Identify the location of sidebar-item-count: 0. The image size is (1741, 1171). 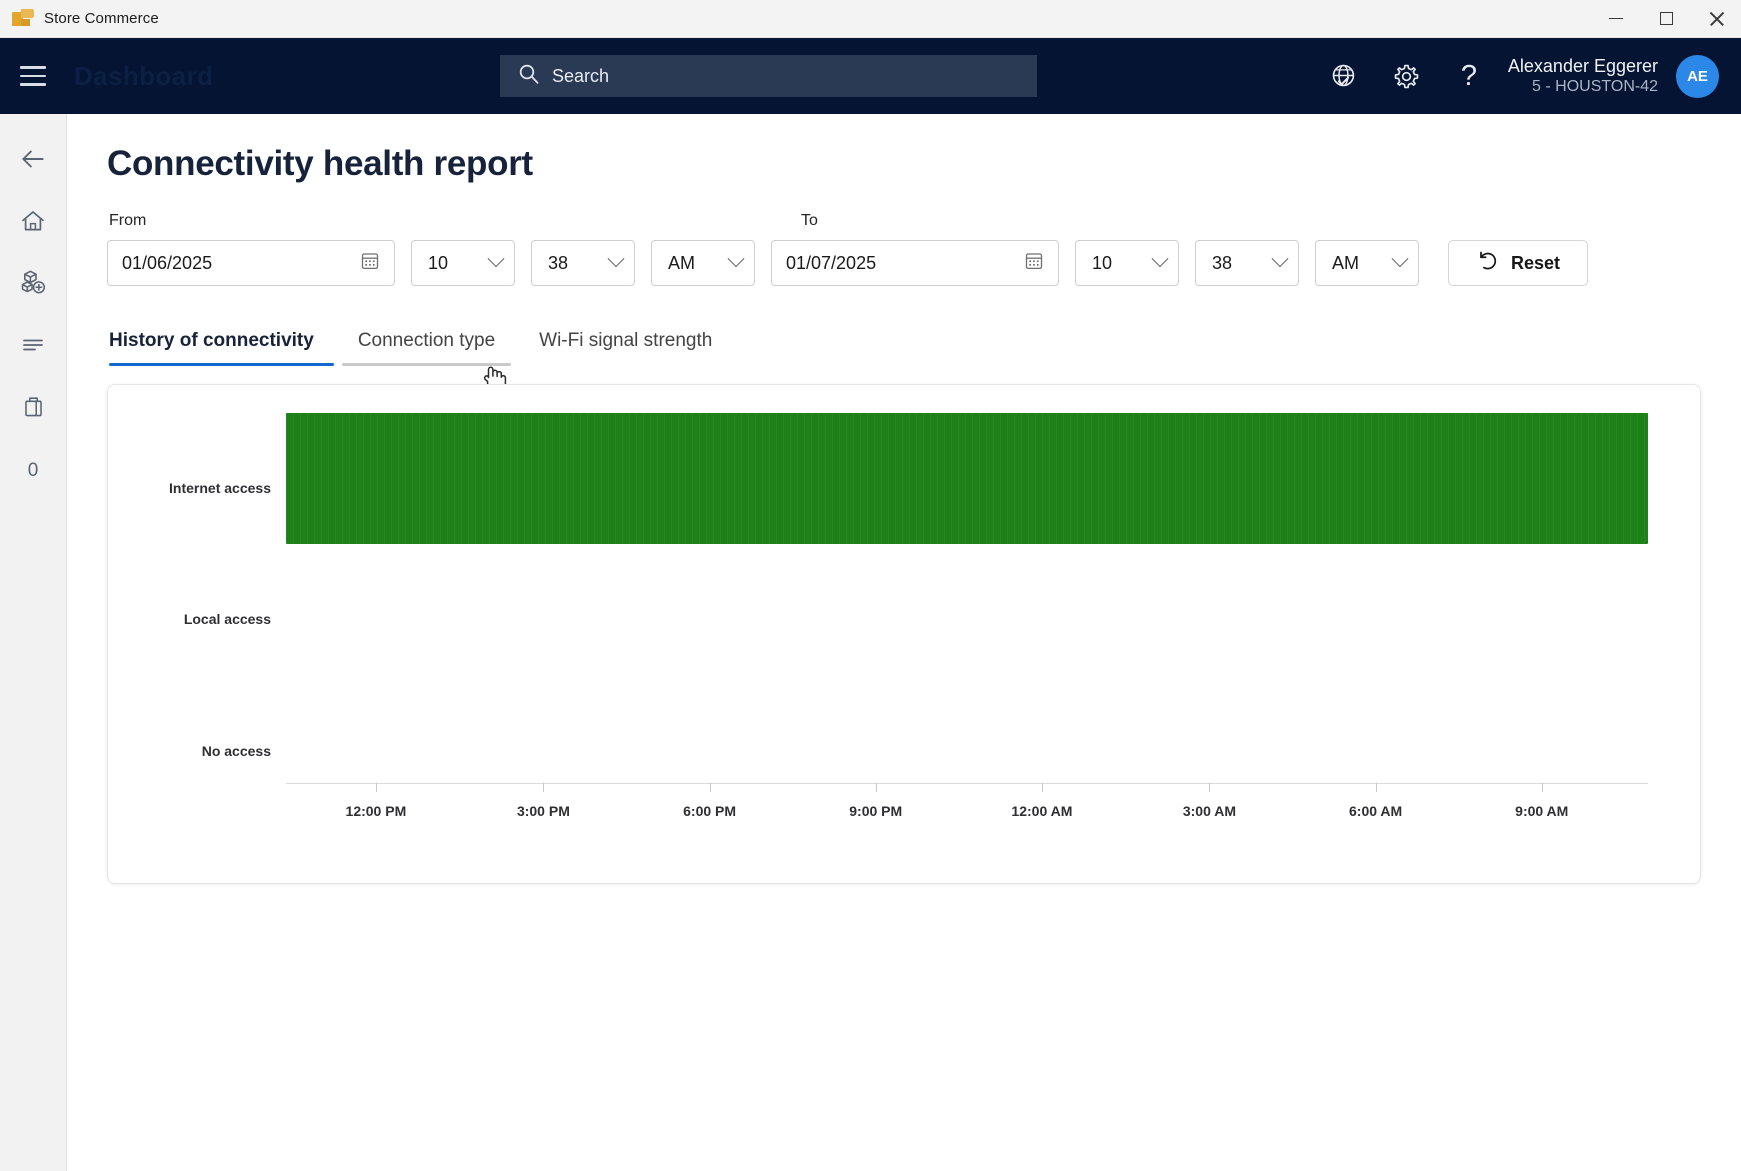
(33, 471).